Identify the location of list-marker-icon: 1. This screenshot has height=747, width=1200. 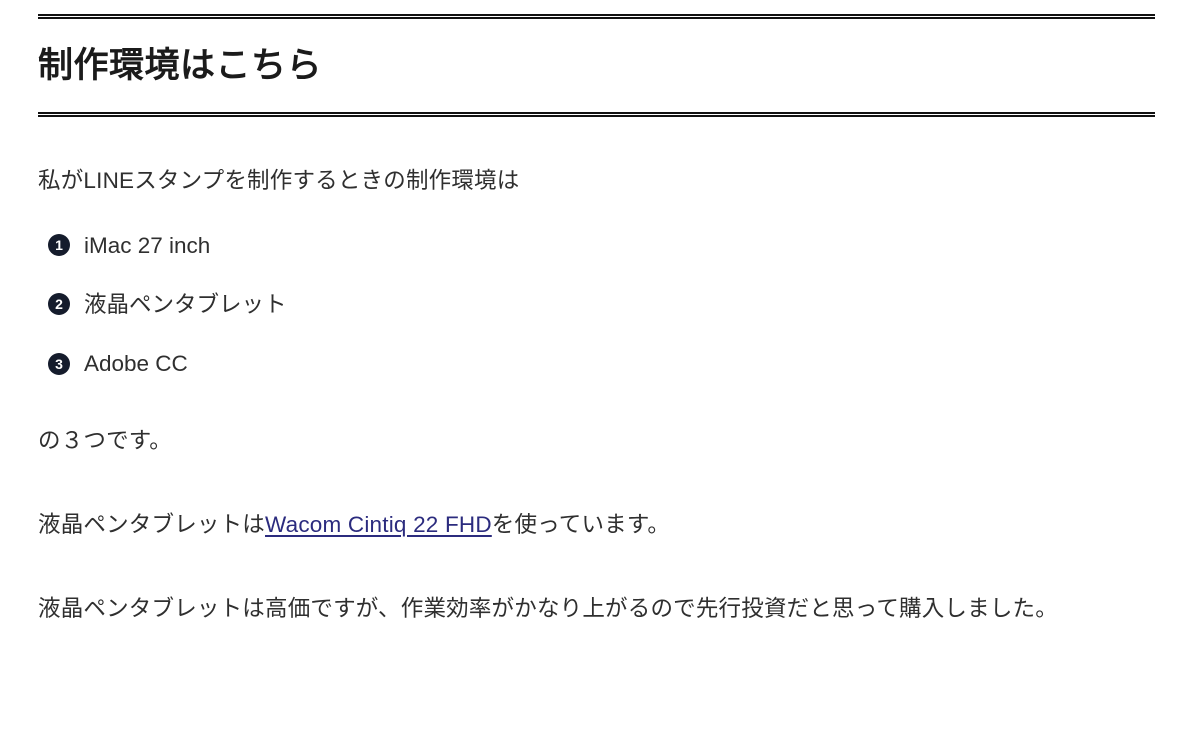
(59, 245).